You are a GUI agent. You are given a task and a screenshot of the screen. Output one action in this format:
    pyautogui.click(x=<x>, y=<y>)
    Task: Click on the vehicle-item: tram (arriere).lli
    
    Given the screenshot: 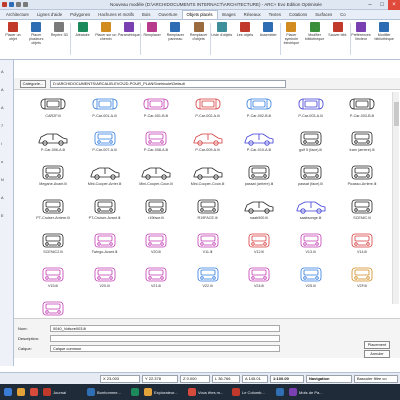 What is the action you would take?
    pyautogui.click(x=362, y=141)
    